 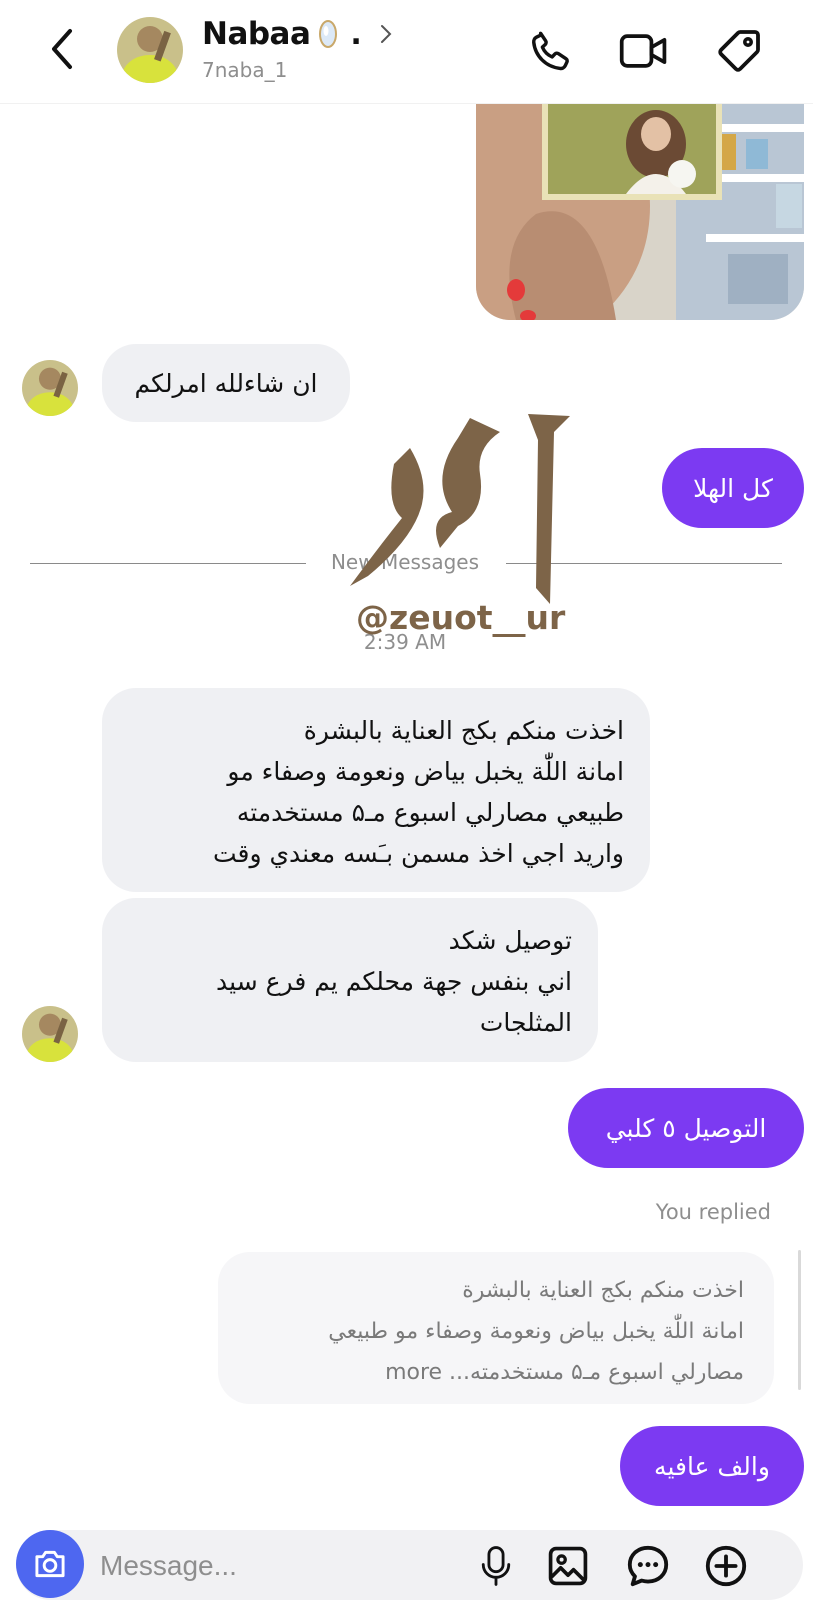 I want to click on voice-message-button, so click(x=496, y=1566).